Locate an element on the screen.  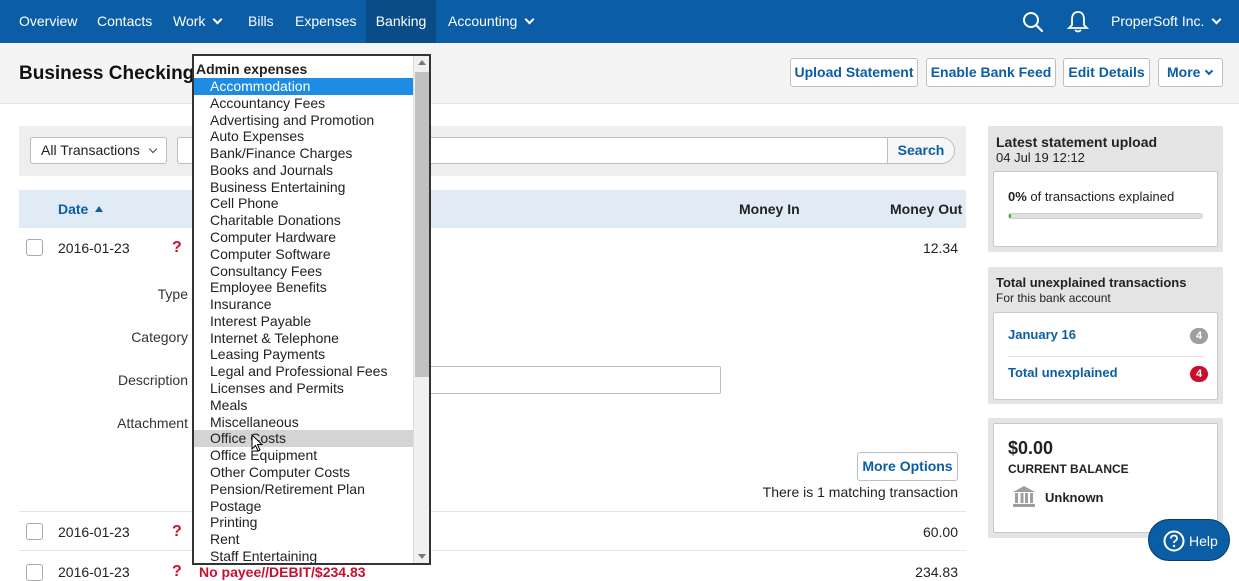
explained-summary: 0% of transactions explained is located at coordinates (1091, 196).